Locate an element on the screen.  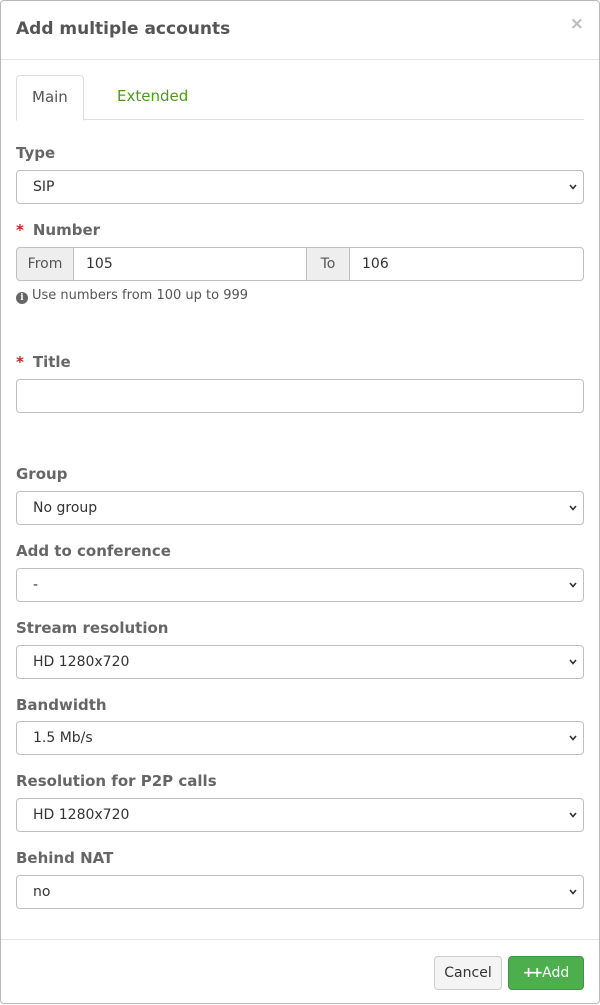
conference-select: - is located at coordinates (300, 585).